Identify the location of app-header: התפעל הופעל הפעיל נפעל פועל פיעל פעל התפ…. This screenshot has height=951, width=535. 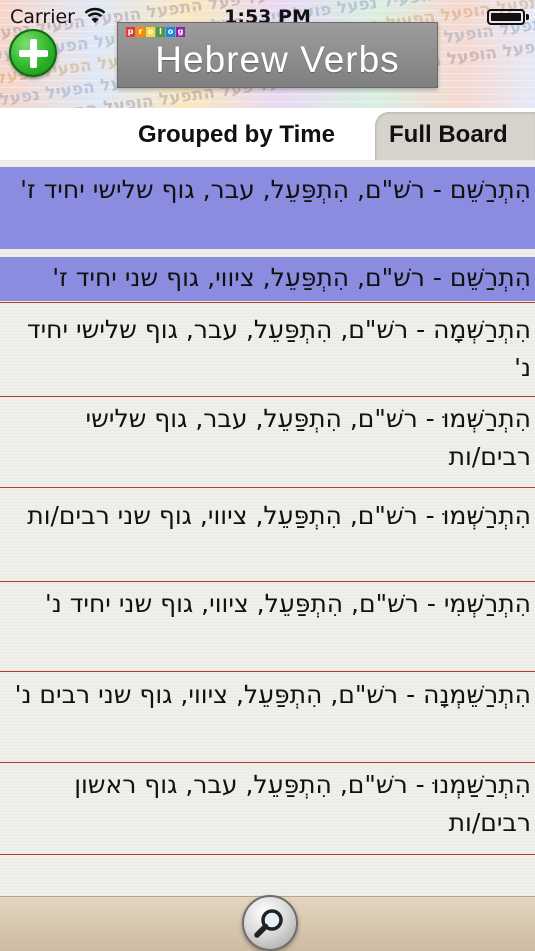
(267, 54).